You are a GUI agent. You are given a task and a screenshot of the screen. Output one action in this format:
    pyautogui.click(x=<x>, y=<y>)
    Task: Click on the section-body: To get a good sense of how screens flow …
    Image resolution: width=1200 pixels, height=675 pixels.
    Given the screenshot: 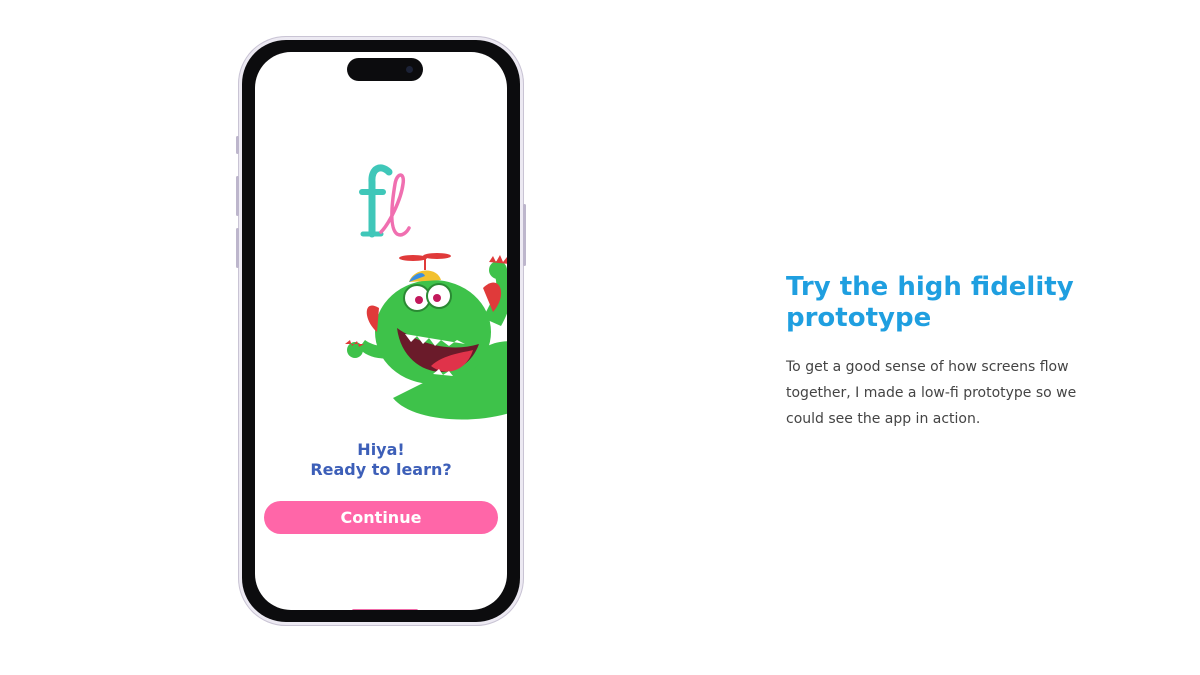 What is the action you would take?
    pyautogui.click(x=931, y=393)
    